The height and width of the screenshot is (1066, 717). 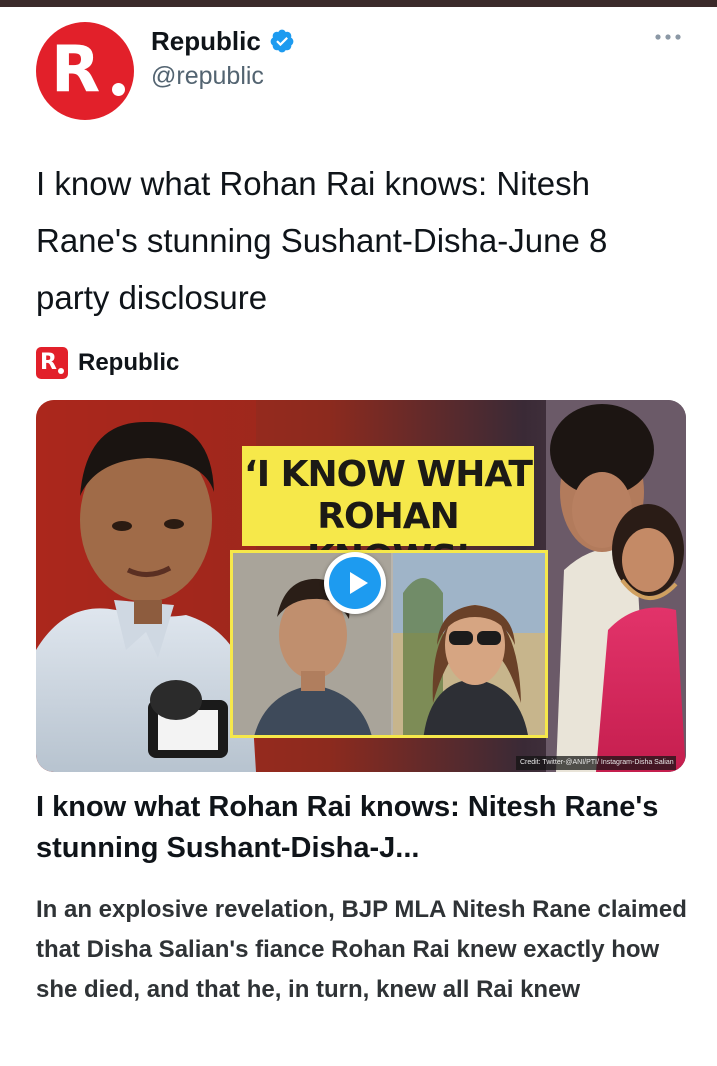 What do you see at coordinates (359, 583) in the screenshot?
I see `play-triangle` at bounding box center [359, 583].